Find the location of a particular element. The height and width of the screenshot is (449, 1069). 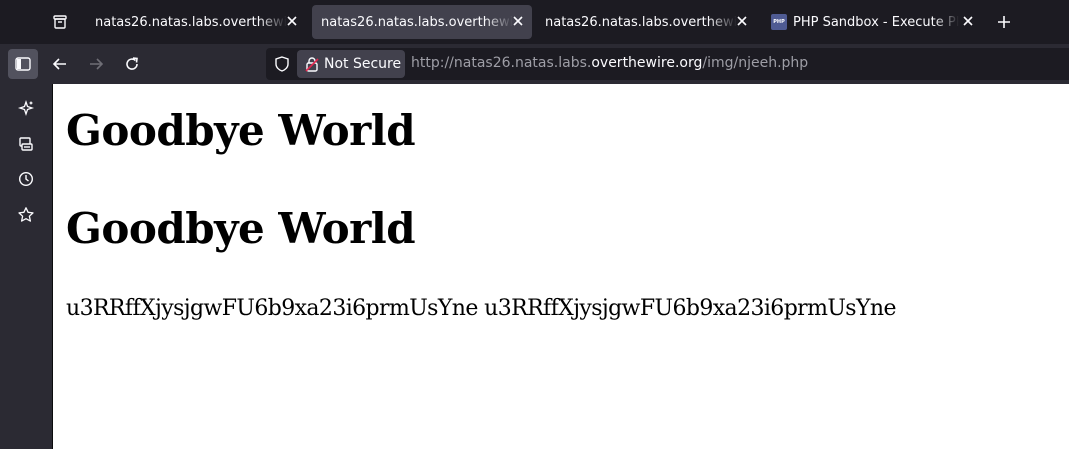

back-arrow-icon is located at coordinates (59, 64).